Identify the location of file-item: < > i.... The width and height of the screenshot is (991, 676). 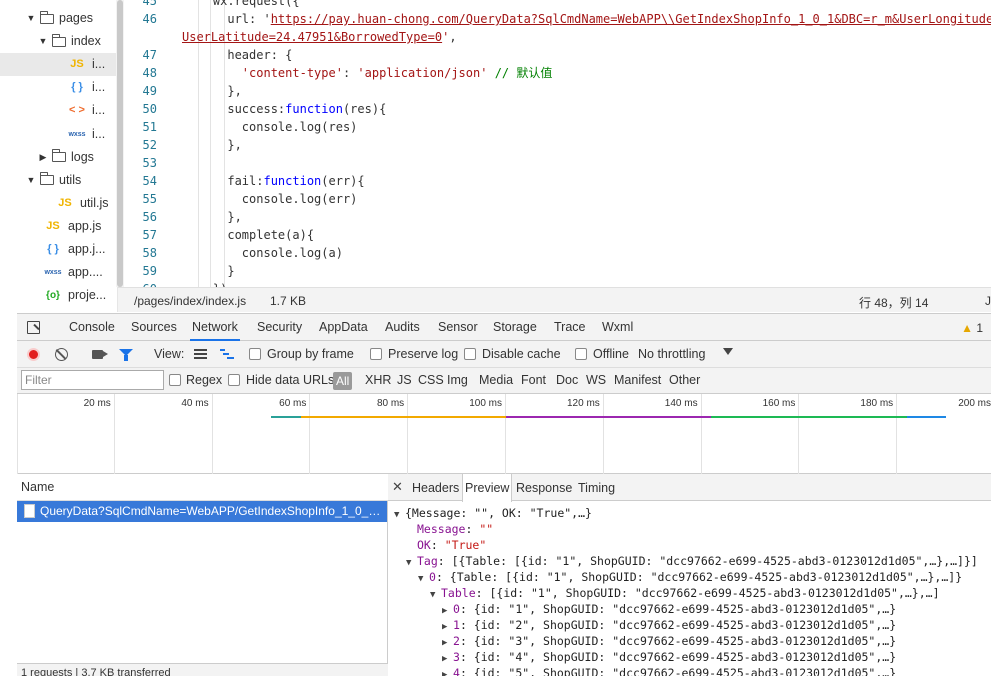
(58, 110).